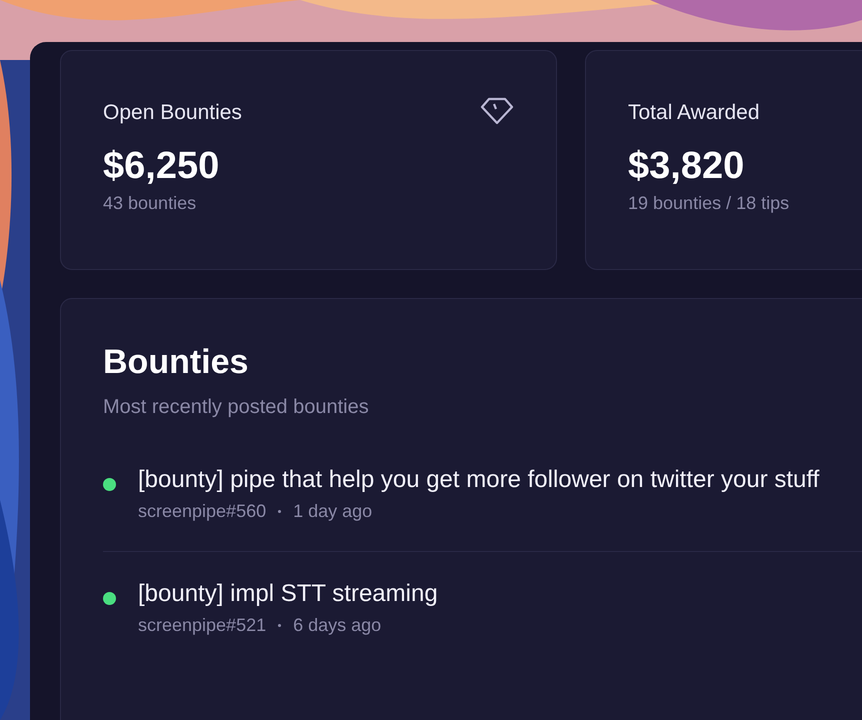 The height and width of the screenshot is (720, 862). What do you see at coordinates (709, 203) in the screenshot?
I see `stat-detail: 19 bounties / 18 tips` at bounding box center [709, 203].